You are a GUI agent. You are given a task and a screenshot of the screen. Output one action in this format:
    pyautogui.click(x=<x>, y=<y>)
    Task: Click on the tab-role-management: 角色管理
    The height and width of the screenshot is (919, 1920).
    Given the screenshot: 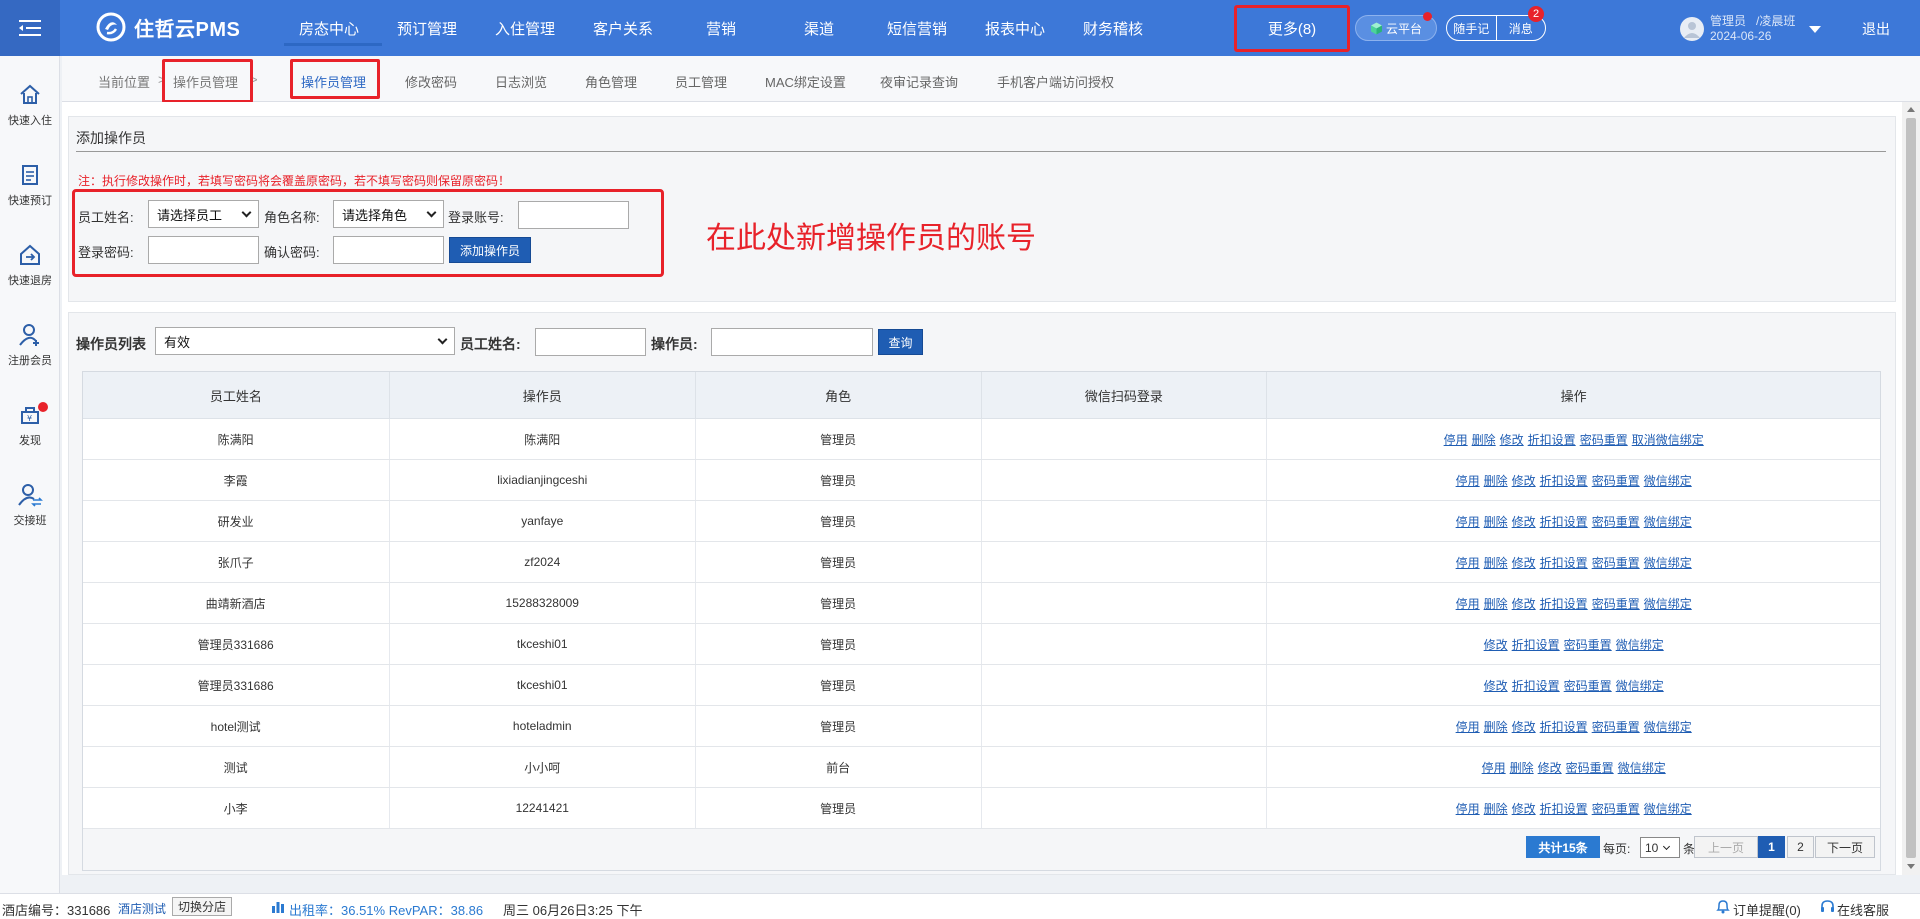 What is the action you would take?
    pyautogui.click(x=611, y=81)
    